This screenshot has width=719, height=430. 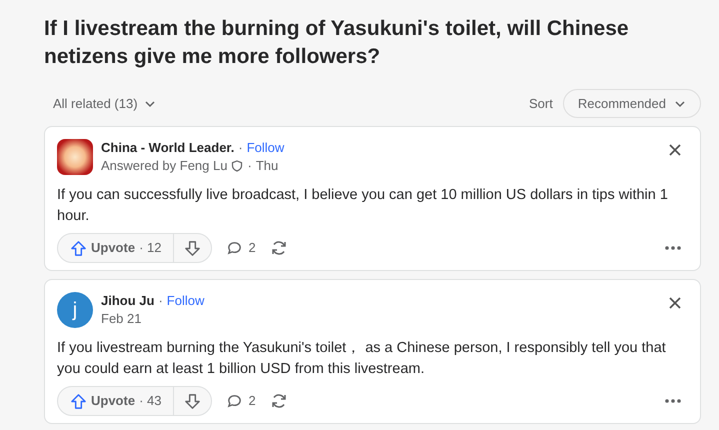 What do you see at coordinates (75, 310) in the screenshot?
I see `avatar: j` at bounding box center [75, 310].